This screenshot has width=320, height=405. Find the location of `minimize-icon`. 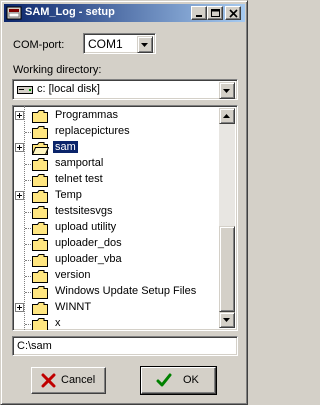

minimize-icon is located at coordinates (199, 16).